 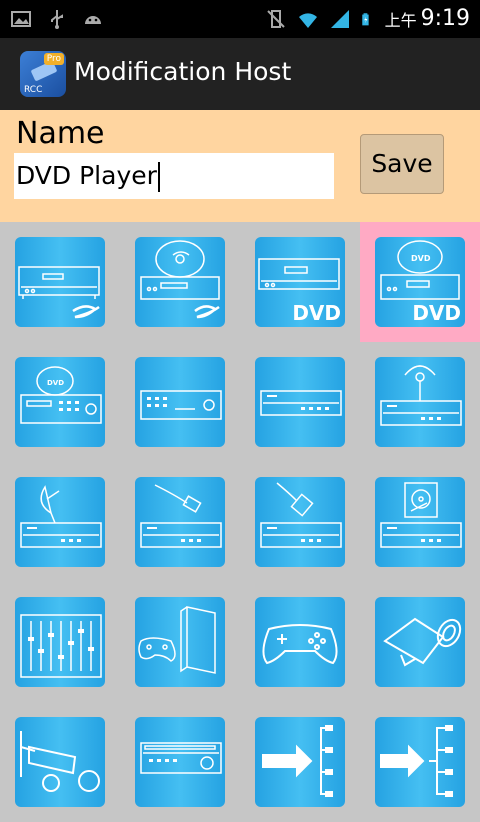 What do you see at coordinates (86, 175) in the screenshot?
I see `name-input-value: DVD Player` at bounding box center [86, 175].